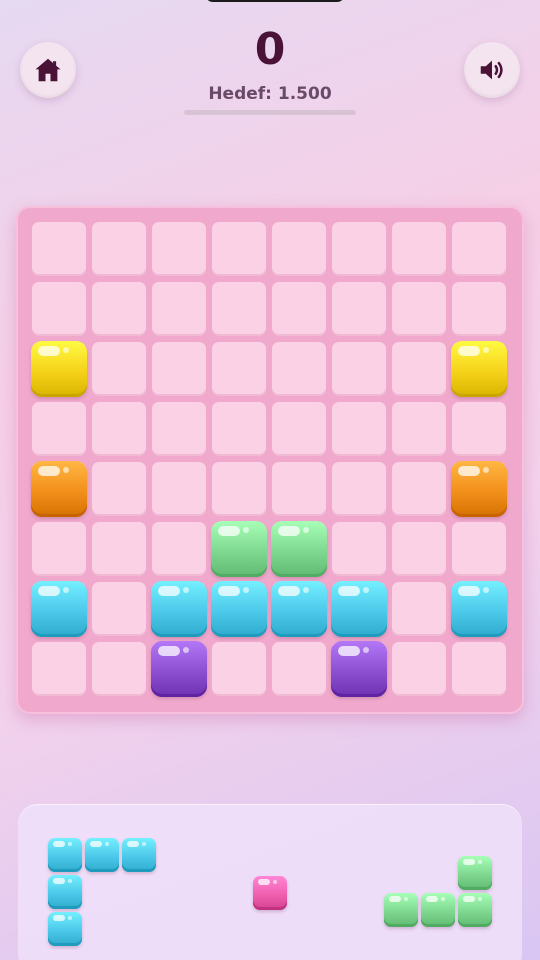  What do you see at coordinates (270, 49) in the screenshot?
I see `score-value: 0` at bounding box center [270, 49].